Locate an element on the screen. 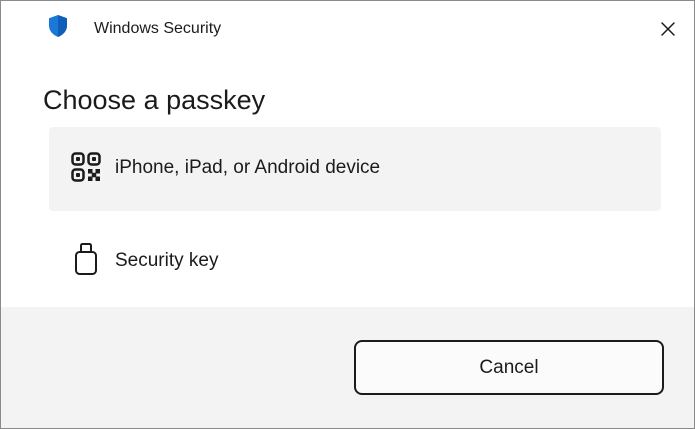 This screenshot has height=429, width=695. option-label: iPhone, iPad, or Android device is located at coordinates (248, 167).